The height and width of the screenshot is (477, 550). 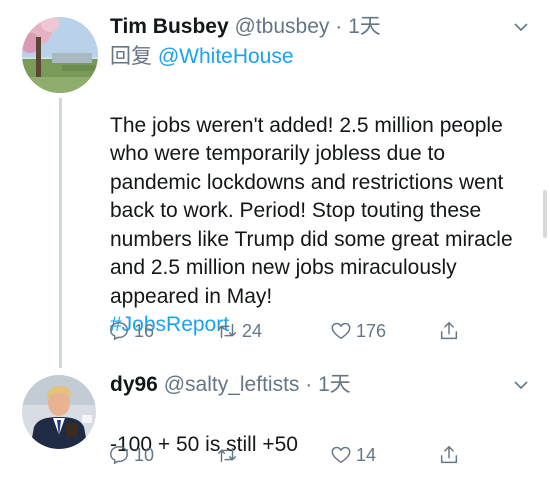 What do you see at coordinates (144, 454) in the screenshot?
I see `reply-count: 10` at bounding box center [144, 454].